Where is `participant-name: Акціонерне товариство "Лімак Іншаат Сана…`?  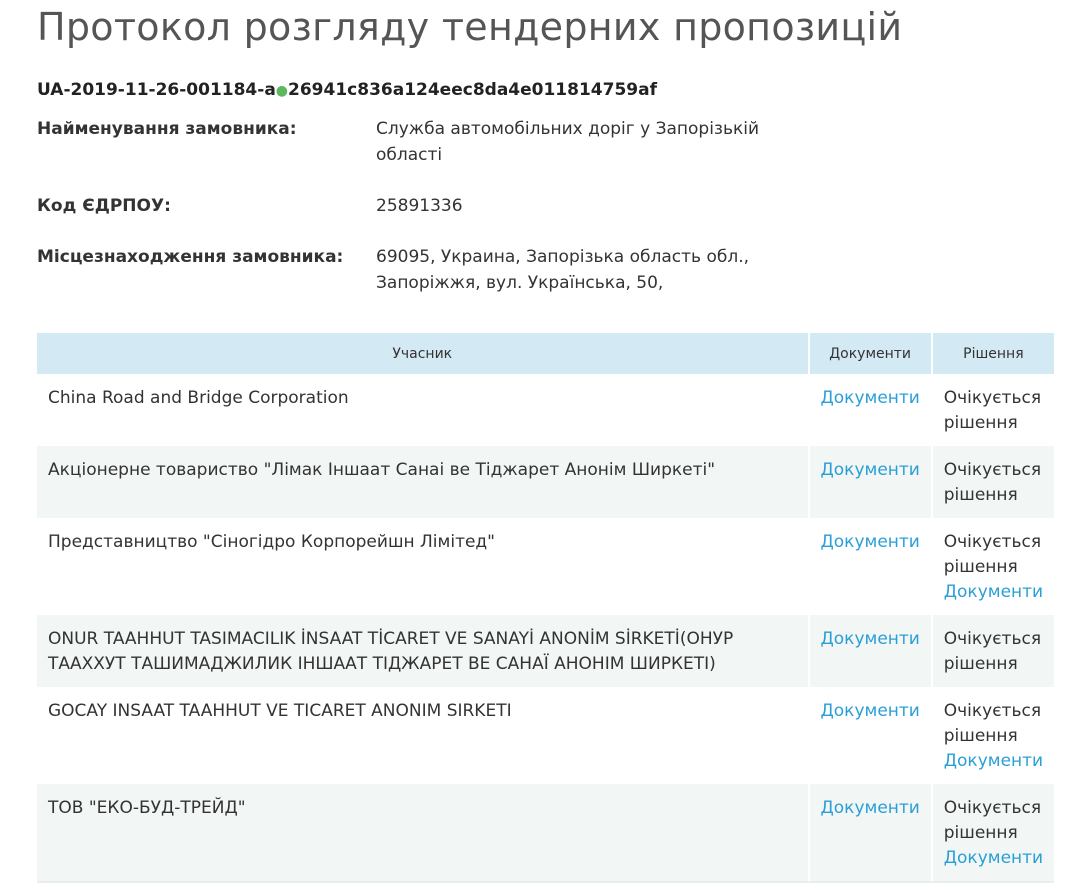
participant-name: Акціонерне товариство "Лімак Іншаат Сана… is located at coordinates (423, 482).